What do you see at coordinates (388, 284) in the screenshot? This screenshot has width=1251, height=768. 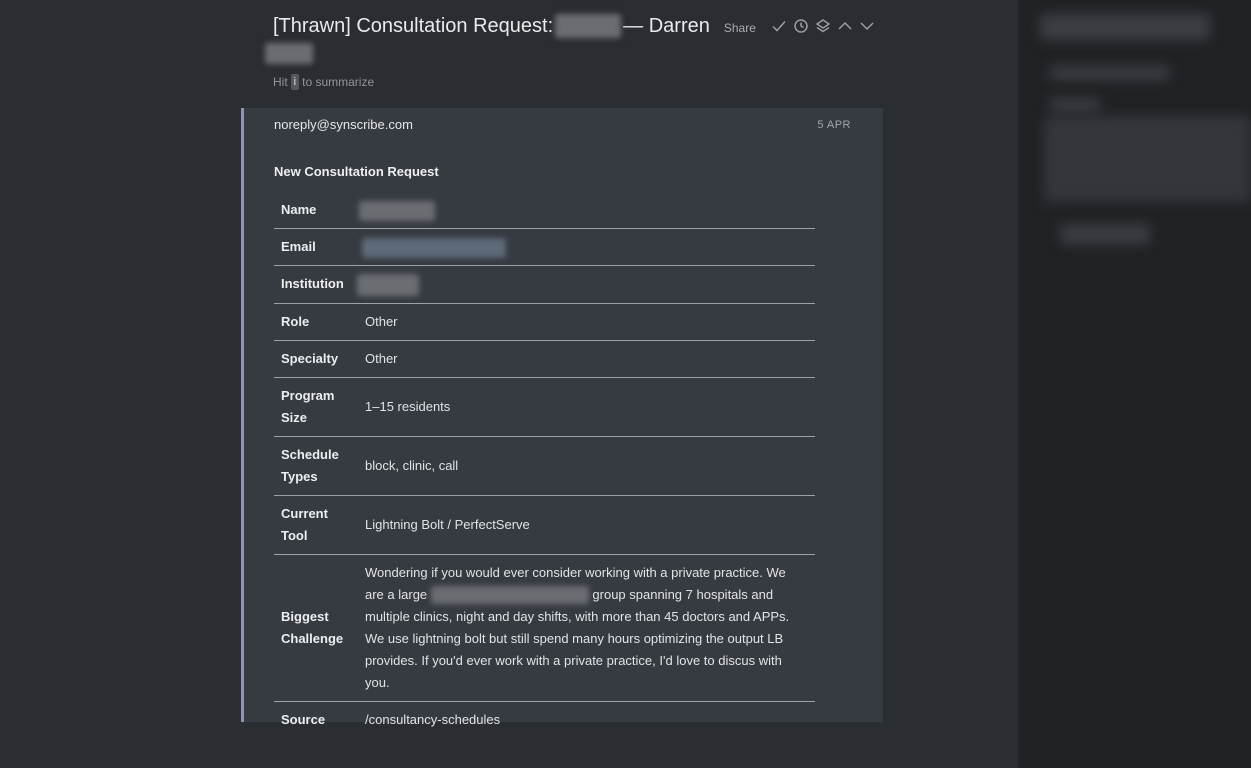 I see `redacted-institution` at bounding box center [388, 284].